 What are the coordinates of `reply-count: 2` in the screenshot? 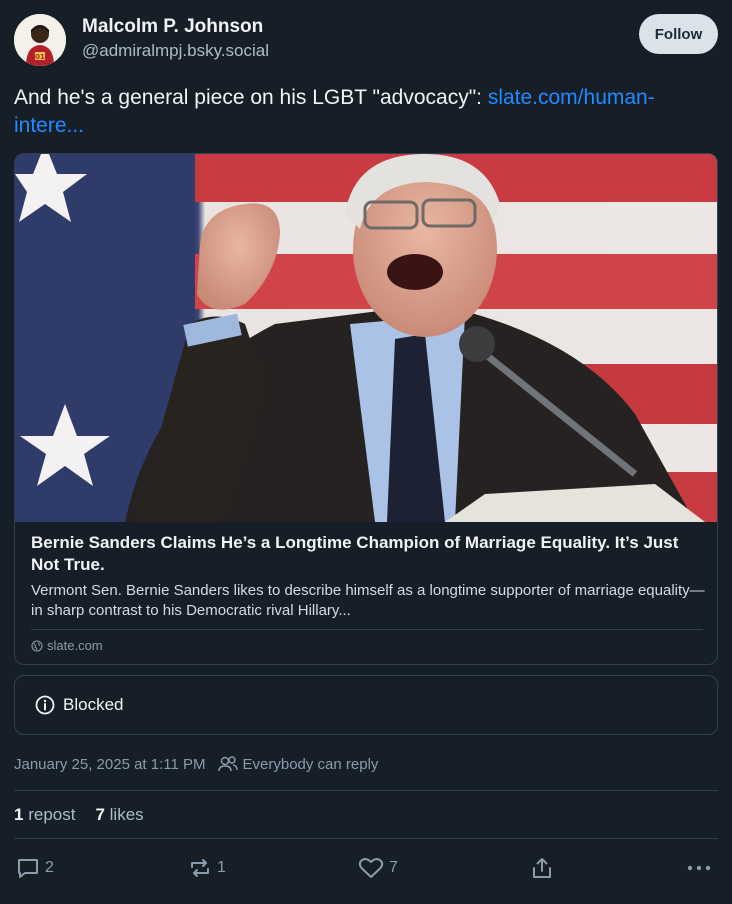 It's located at (49, 867).